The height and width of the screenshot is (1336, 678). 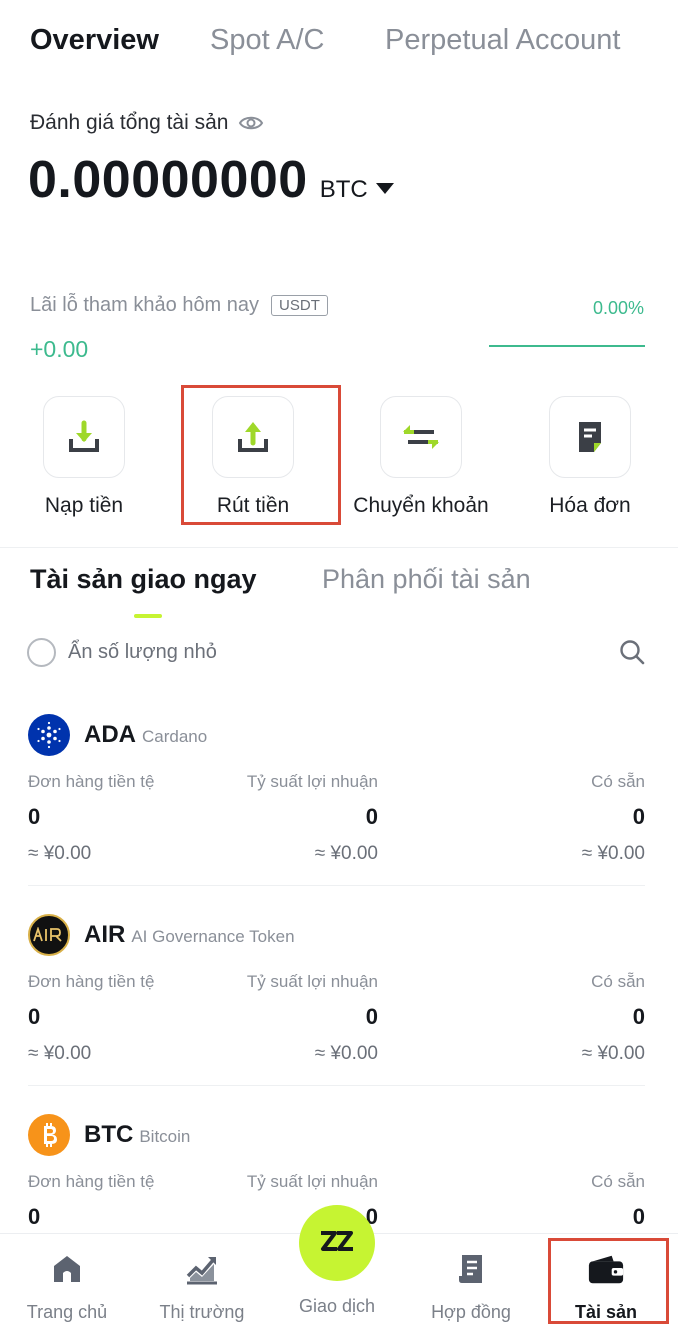 I want to click on valuation-label: Đánh giá tổng tài sản, so click(x=129, y=122).